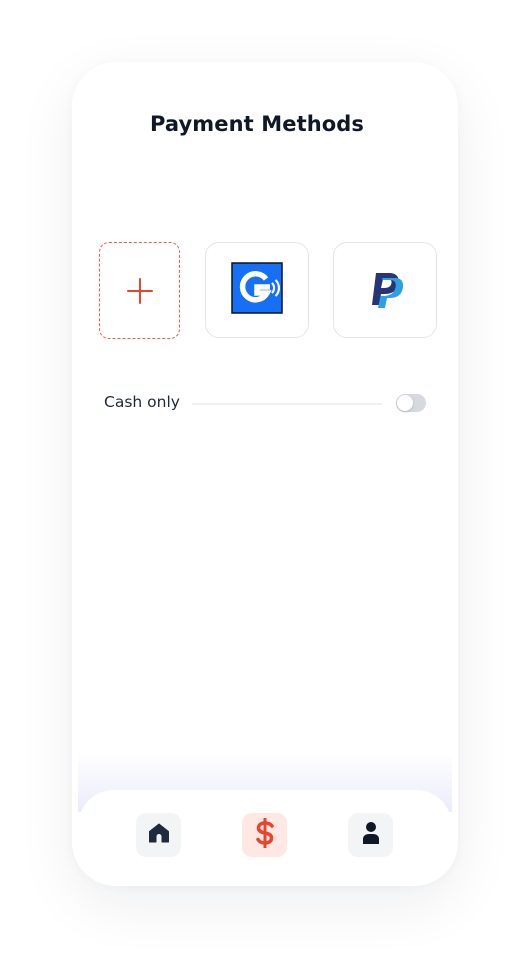 The image size is (519, 956). I want to click on nav-payments-button, so click(264, 835).